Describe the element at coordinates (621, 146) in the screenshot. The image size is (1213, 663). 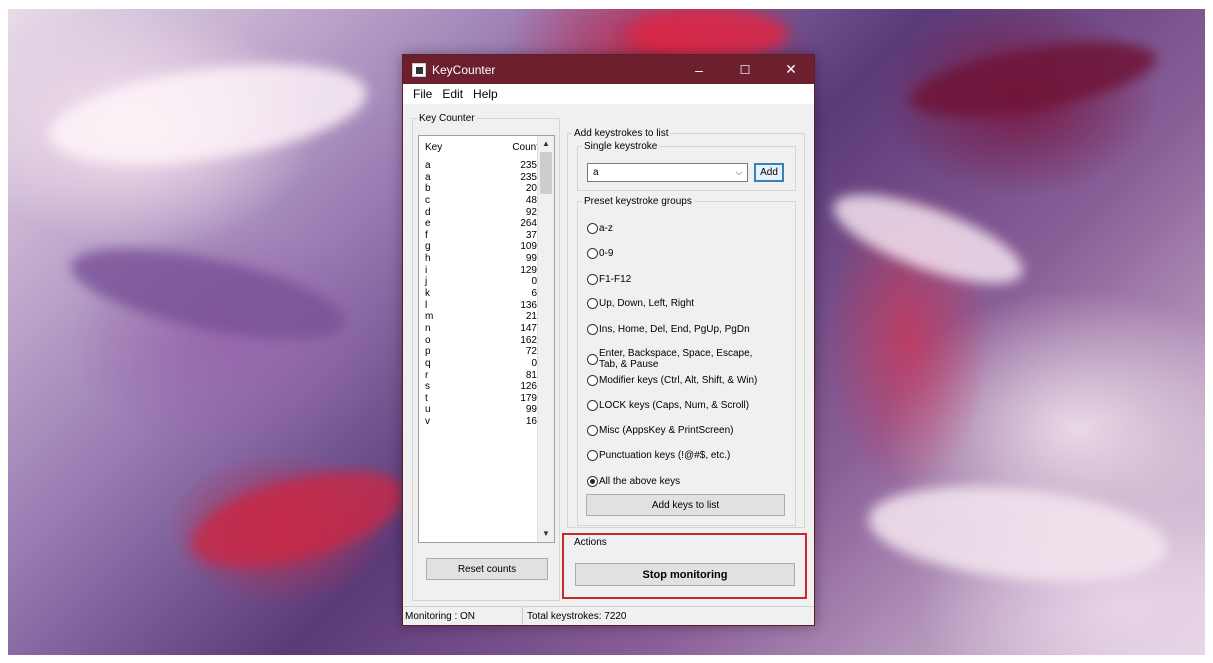
I see `single-keystroke-label: Single keystroke` at that location.